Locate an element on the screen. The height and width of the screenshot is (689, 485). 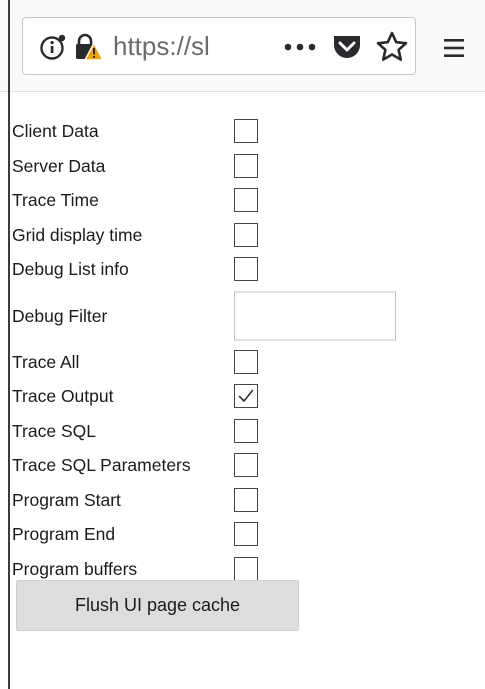
option-row-trace-output: Trace Output is located at coordinates (212, 396).